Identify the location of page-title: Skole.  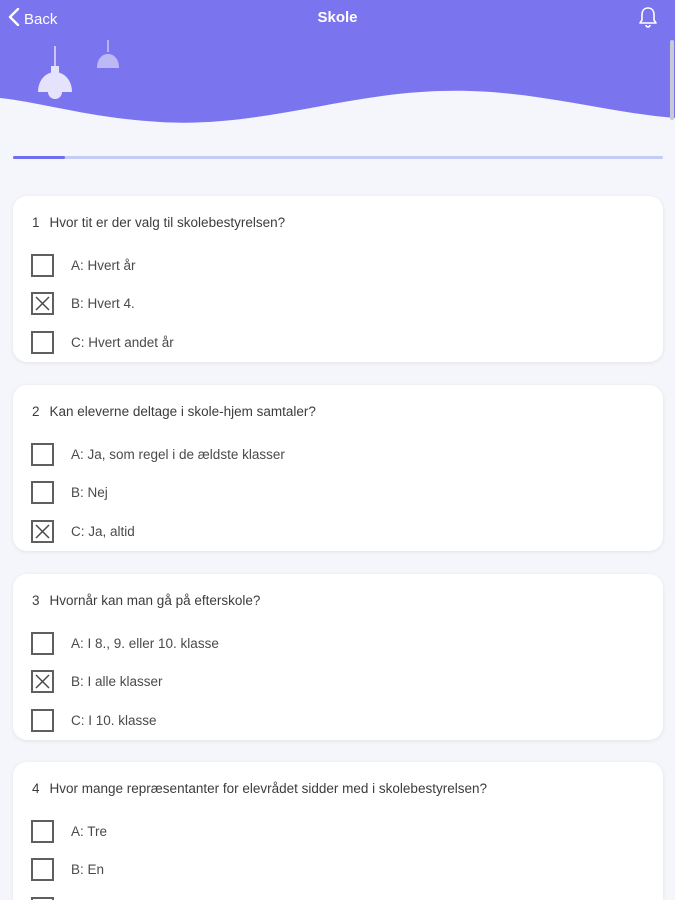
(337, 17).